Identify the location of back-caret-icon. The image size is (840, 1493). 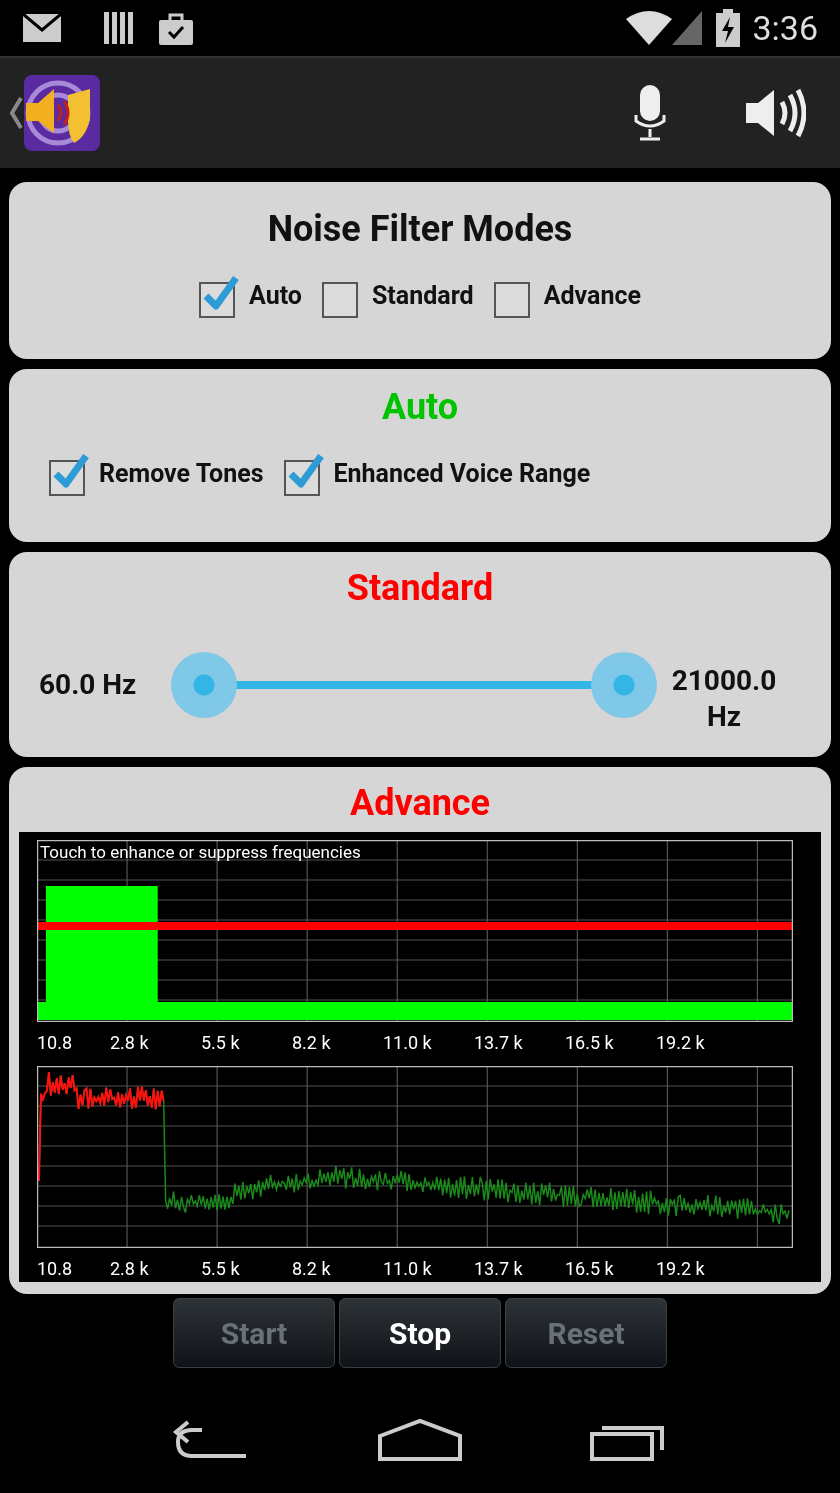
(16, 113).